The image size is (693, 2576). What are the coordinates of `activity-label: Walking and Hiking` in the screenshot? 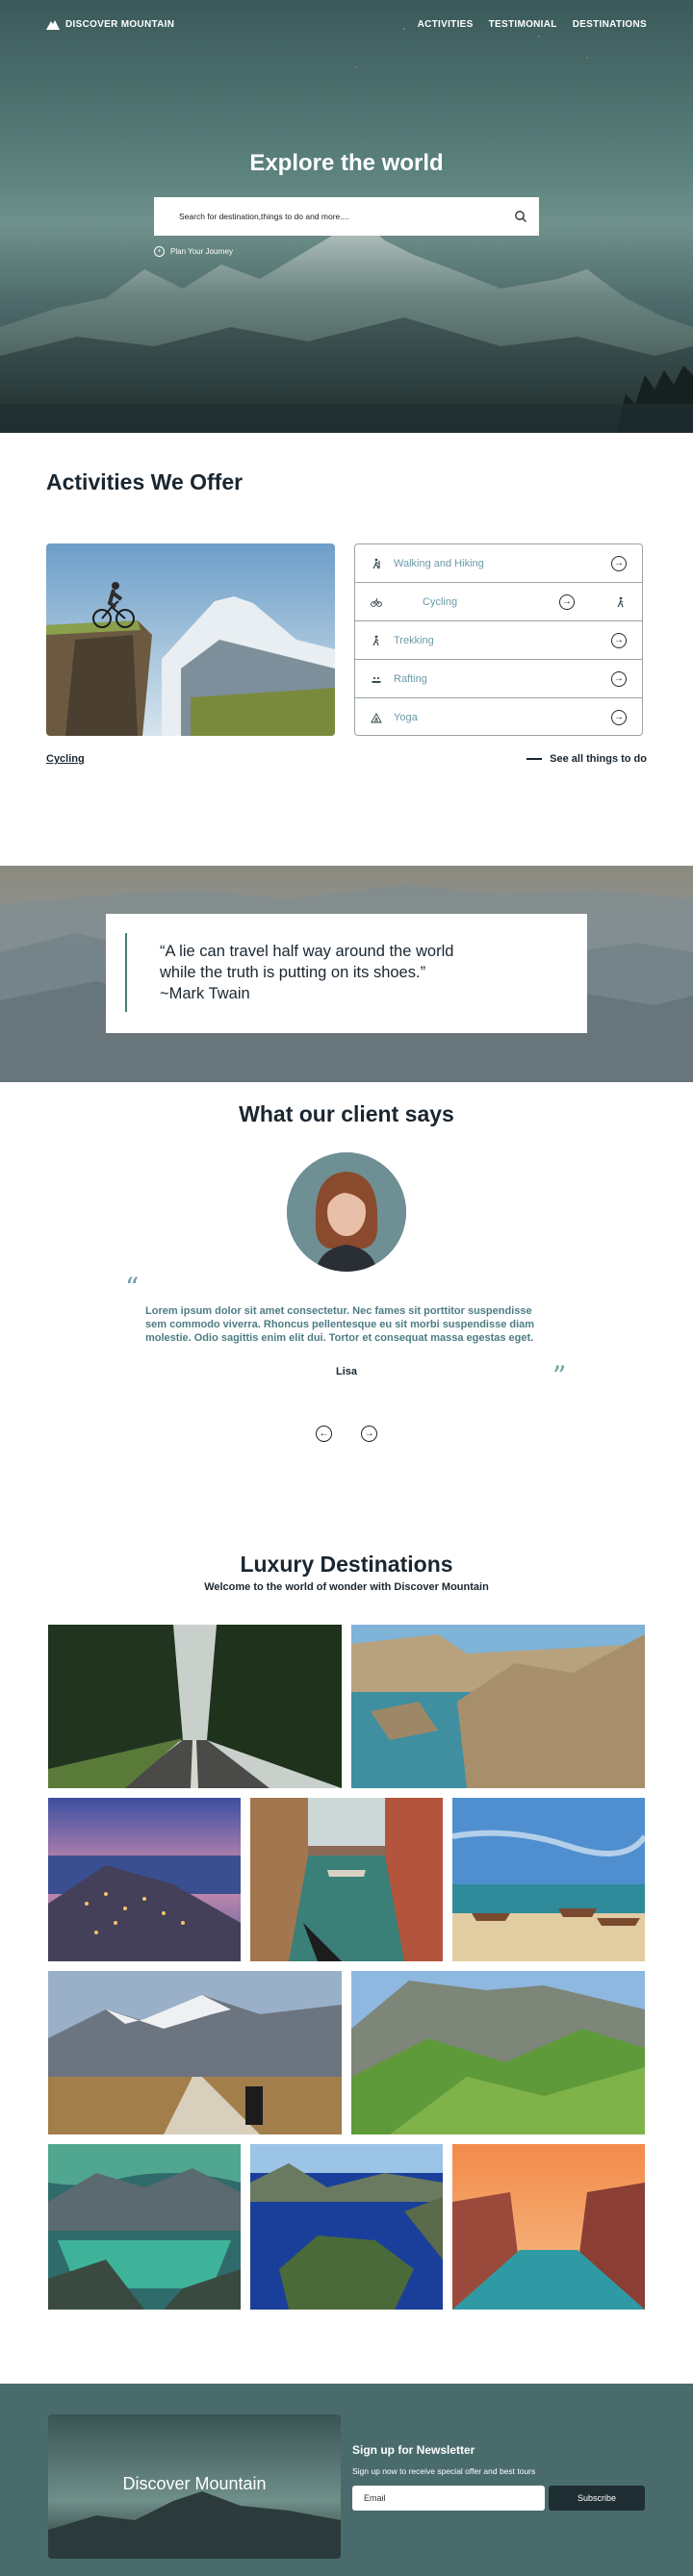 It's located at (439, 563).